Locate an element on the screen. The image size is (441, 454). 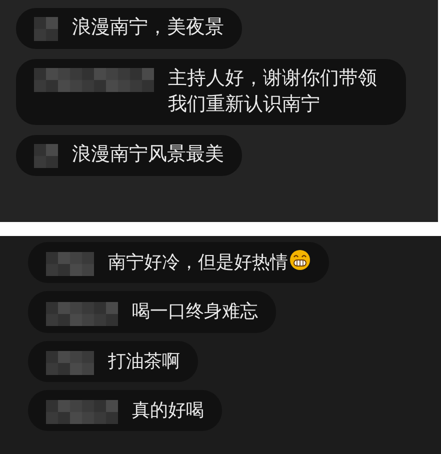
comment-text: 打油茶啊 is located at coordinates (144, 361).